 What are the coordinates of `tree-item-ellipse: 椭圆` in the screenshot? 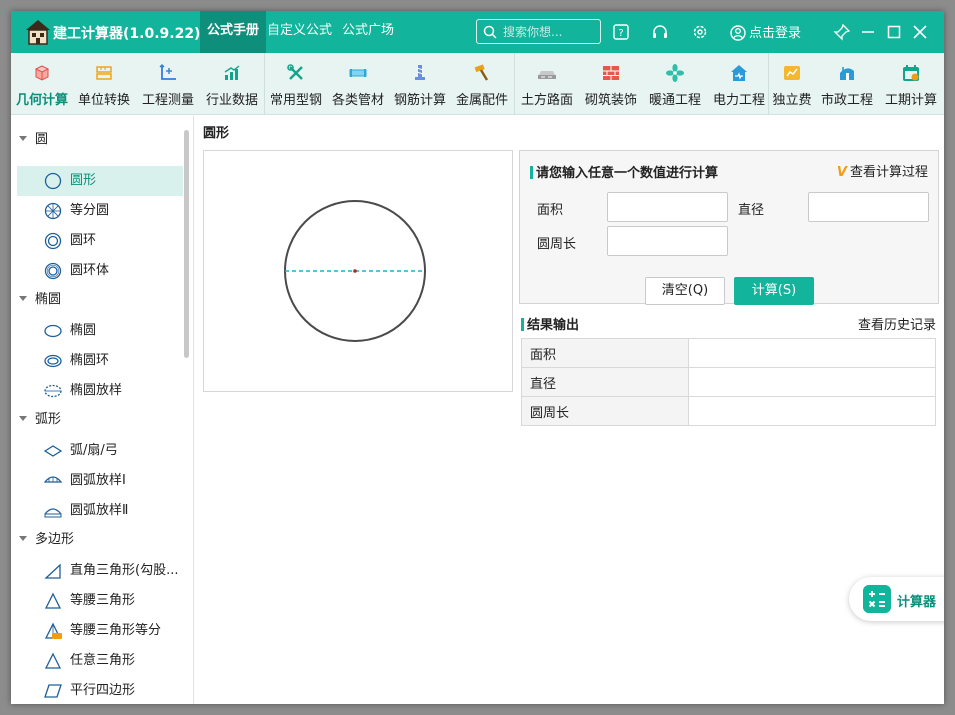 It's located at (100, 331).